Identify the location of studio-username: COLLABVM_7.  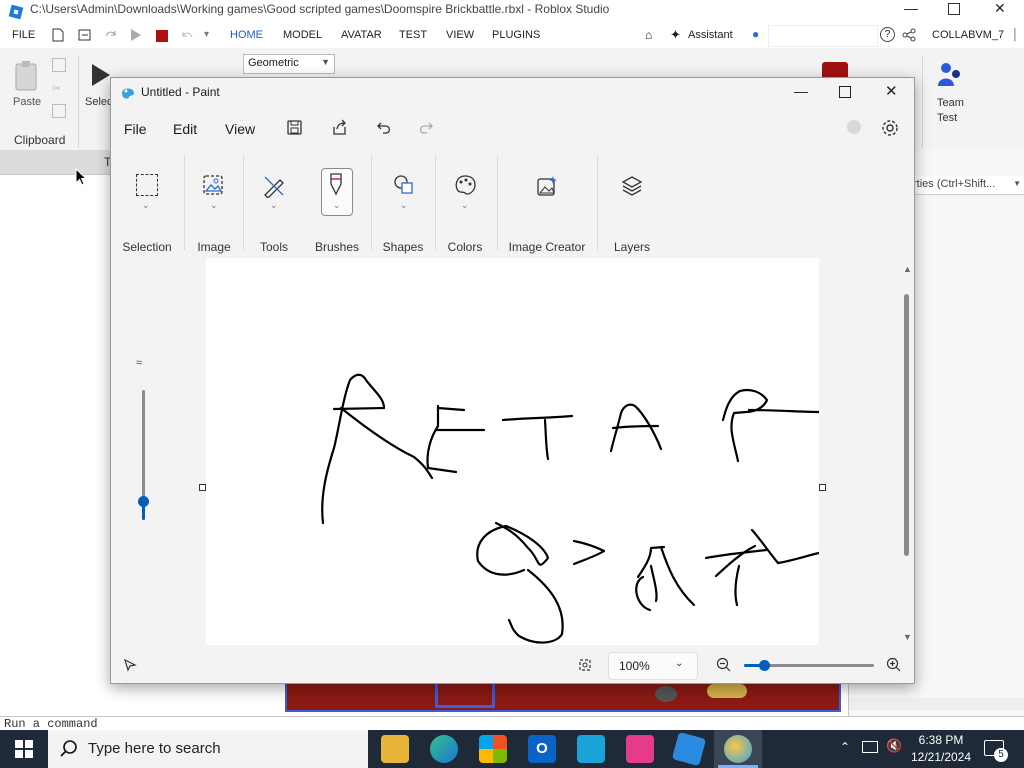
(968, 35).